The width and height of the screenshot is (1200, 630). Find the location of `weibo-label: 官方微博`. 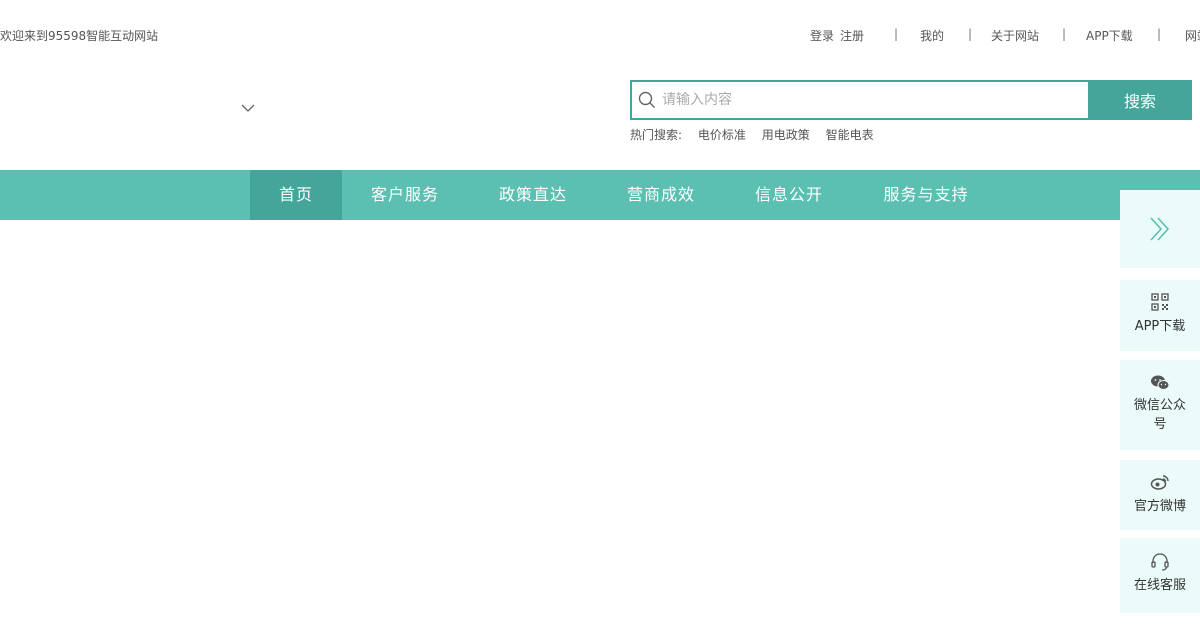

weibo-label: 官方微博 is located at coordinates (1159, 506).